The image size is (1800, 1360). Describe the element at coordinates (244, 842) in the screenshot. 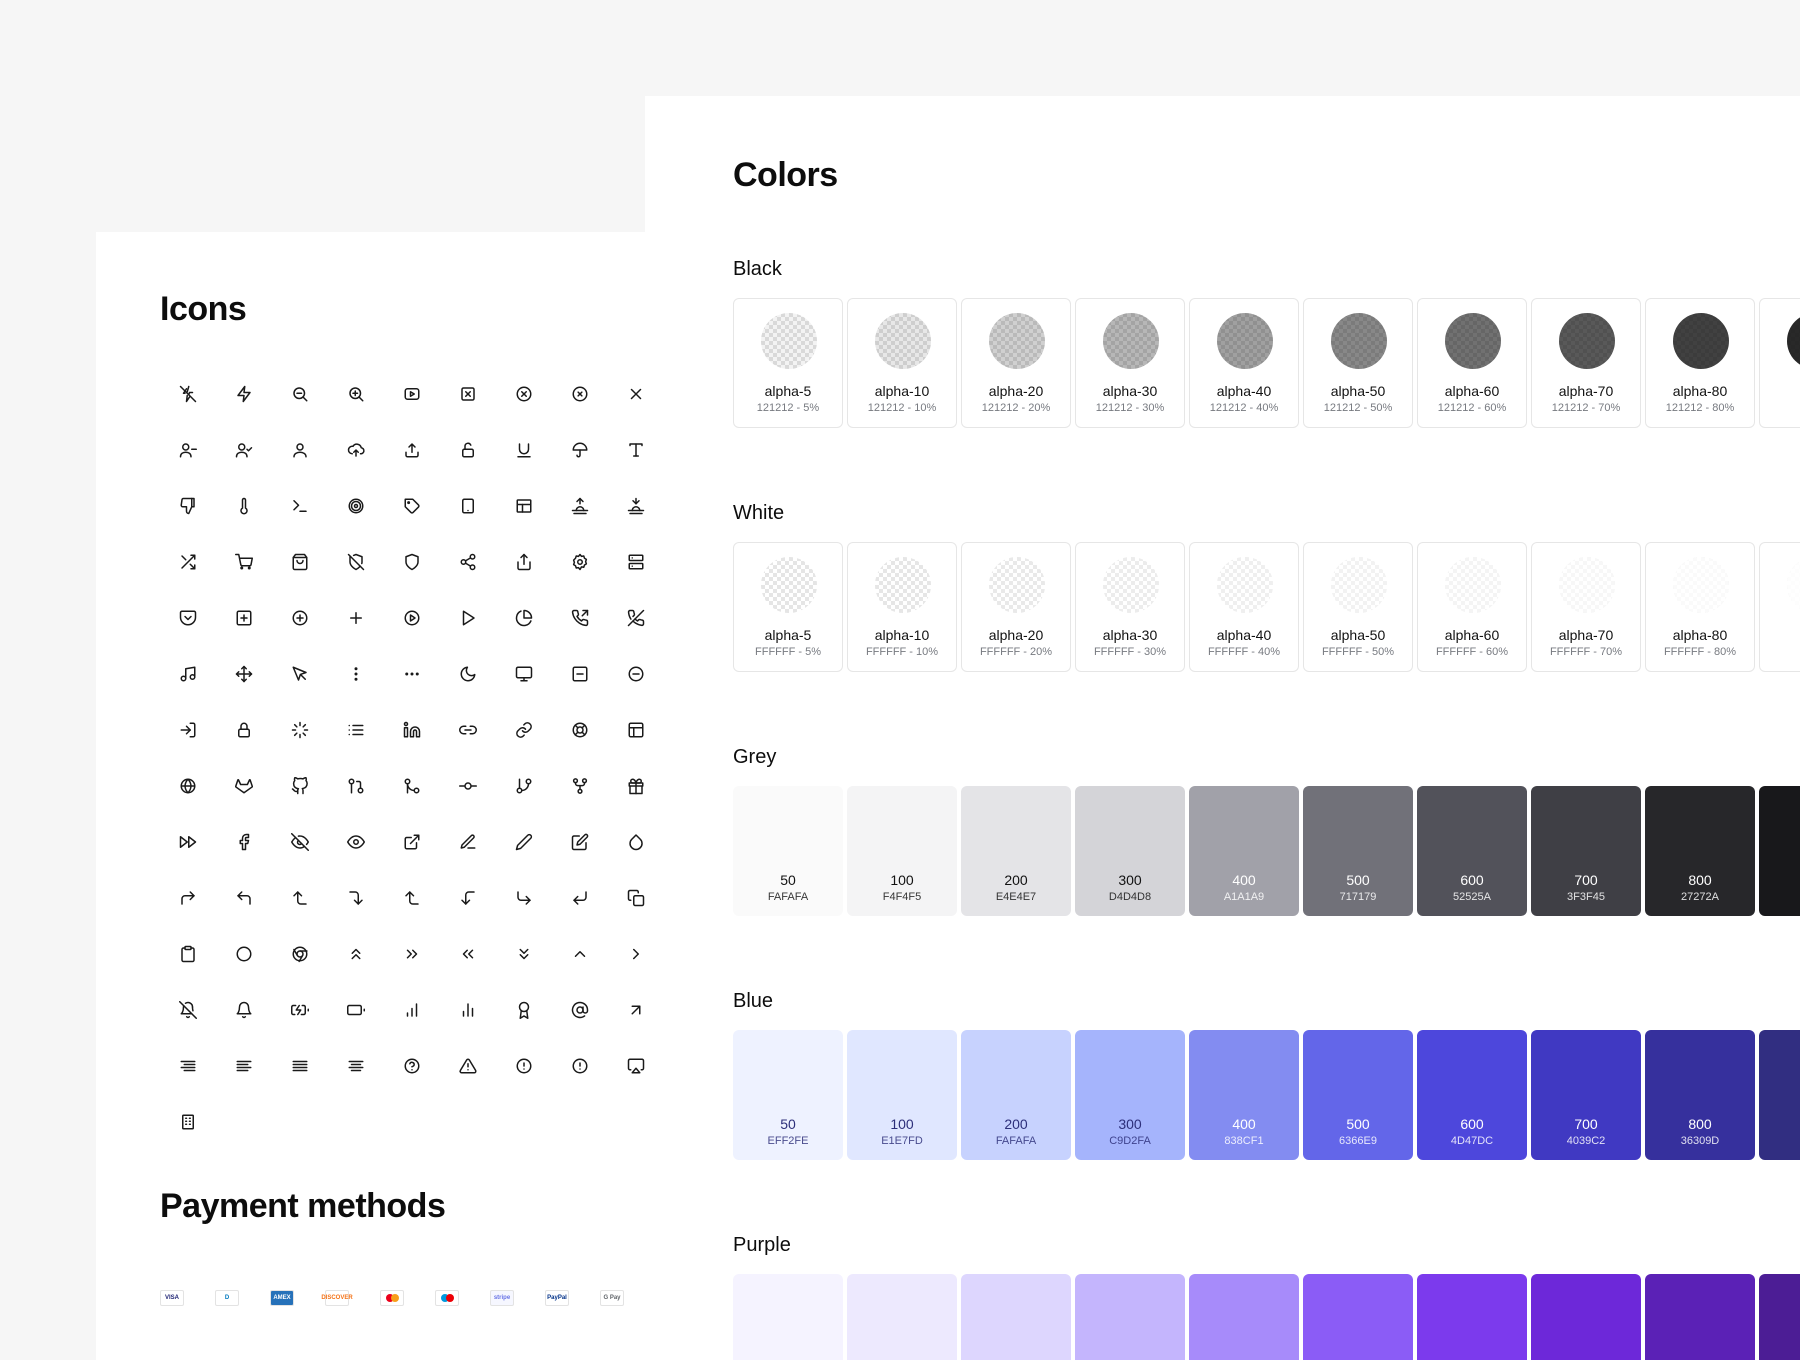

I see `facebook-icon` at that location.